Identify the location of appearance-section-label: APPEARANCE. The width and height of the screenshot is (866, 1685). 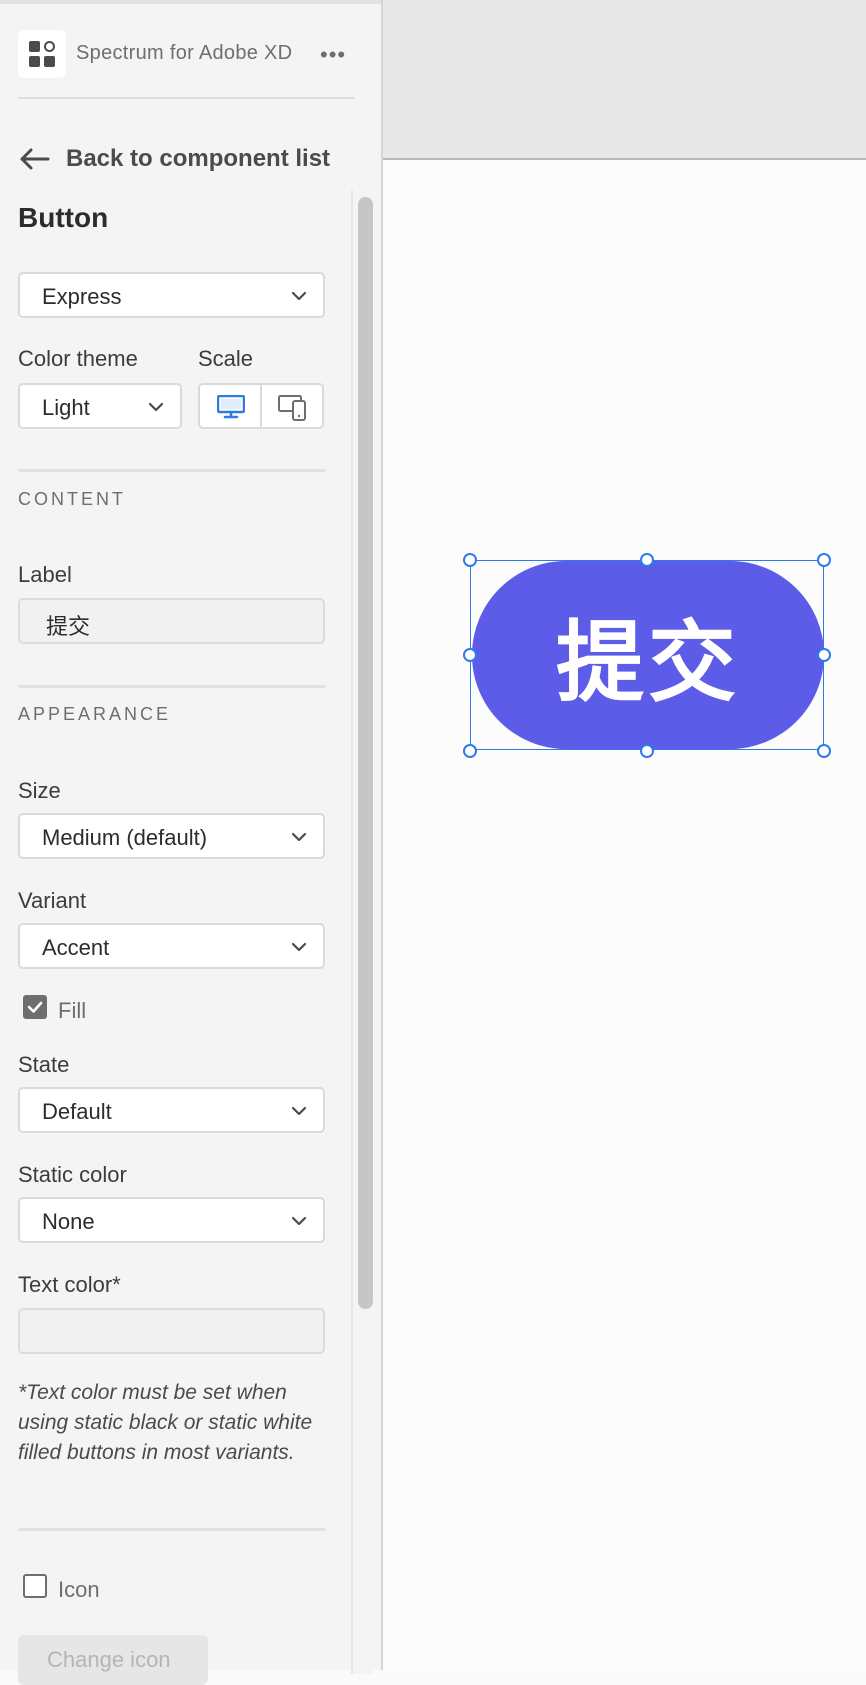
(95, 714).